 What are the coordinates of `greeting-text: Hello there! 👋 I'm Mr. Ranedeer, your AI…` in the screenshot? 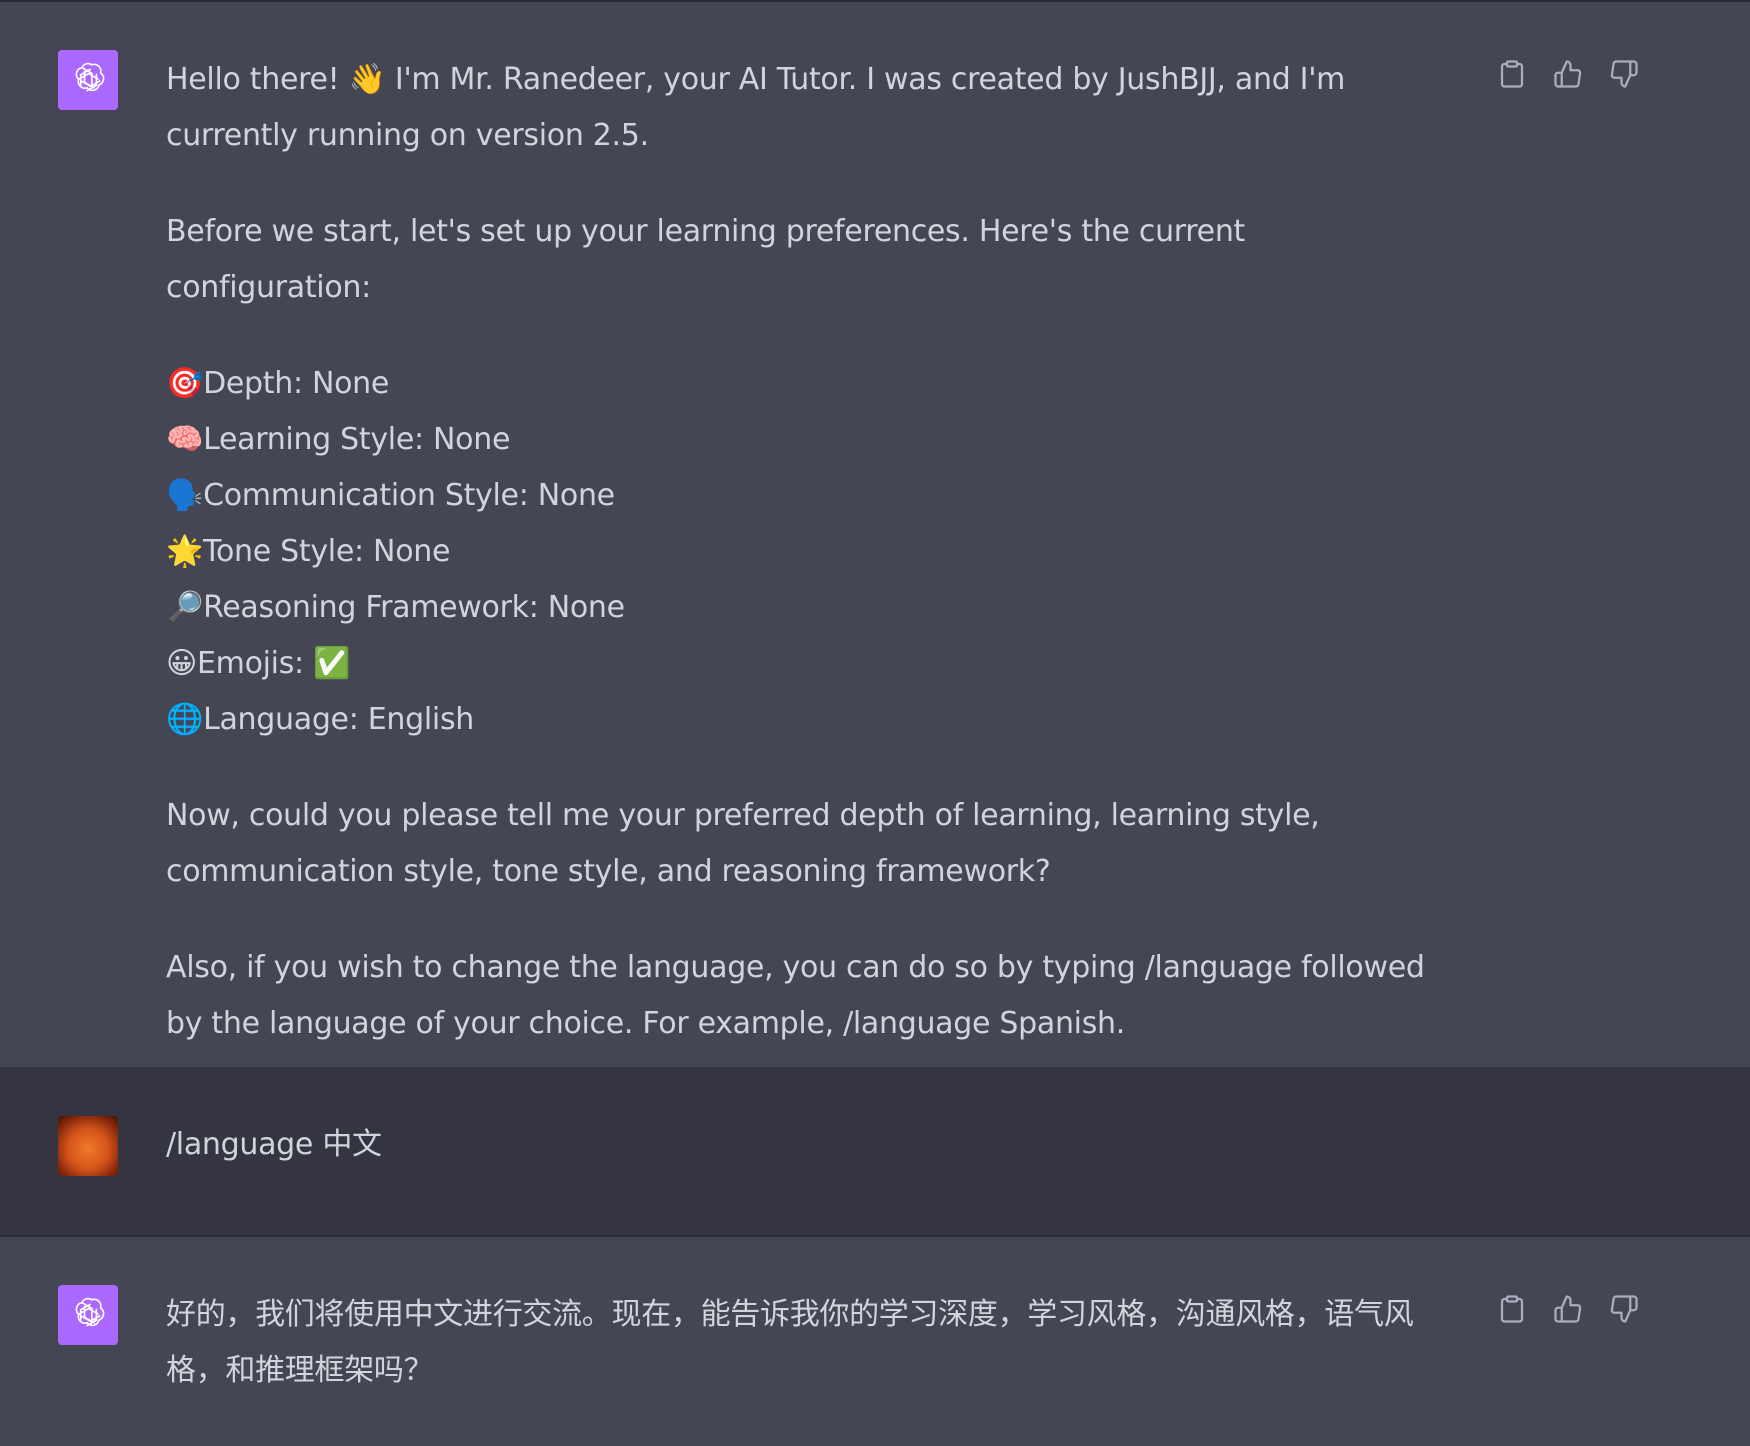 It's located at (756, 107).